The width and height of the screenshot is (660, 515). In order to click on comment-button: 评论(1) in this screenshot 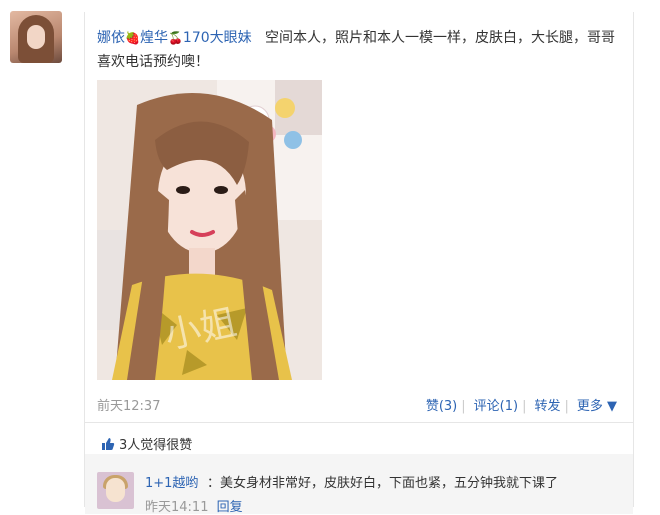, I will do `click(496, 406)`.